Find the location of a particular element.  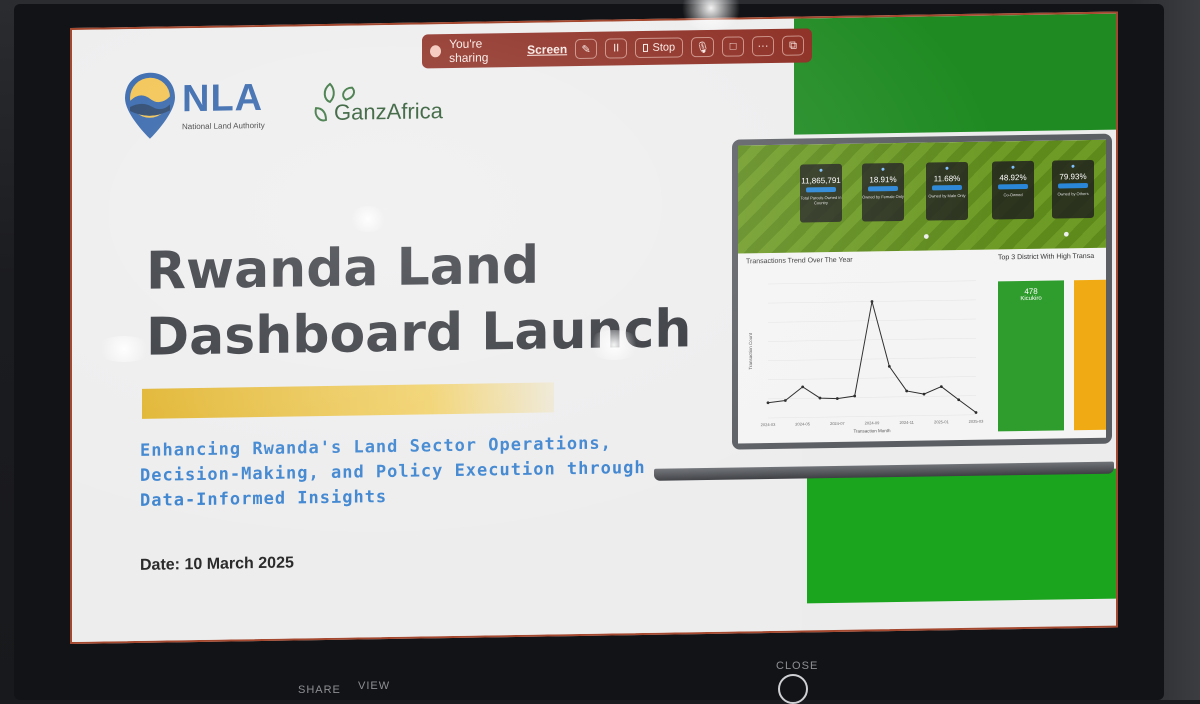

slide-title: Rwanda Land Dashboard Launch is located at coordinates (466, 300).